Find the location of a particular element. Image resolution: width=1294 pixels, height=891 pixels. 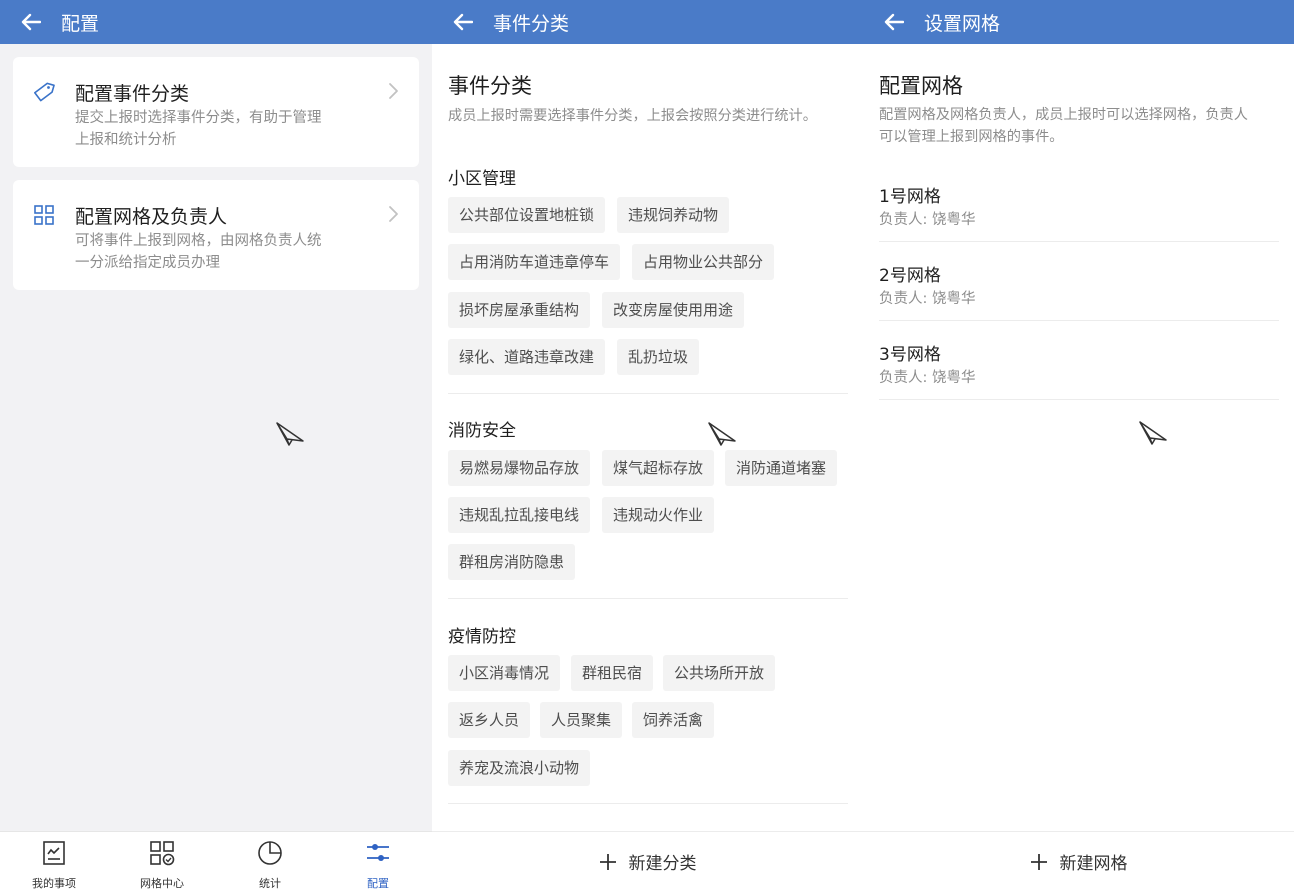

category-chip: 公共部位设置地桩锁 is located at coordinates (527, 215).